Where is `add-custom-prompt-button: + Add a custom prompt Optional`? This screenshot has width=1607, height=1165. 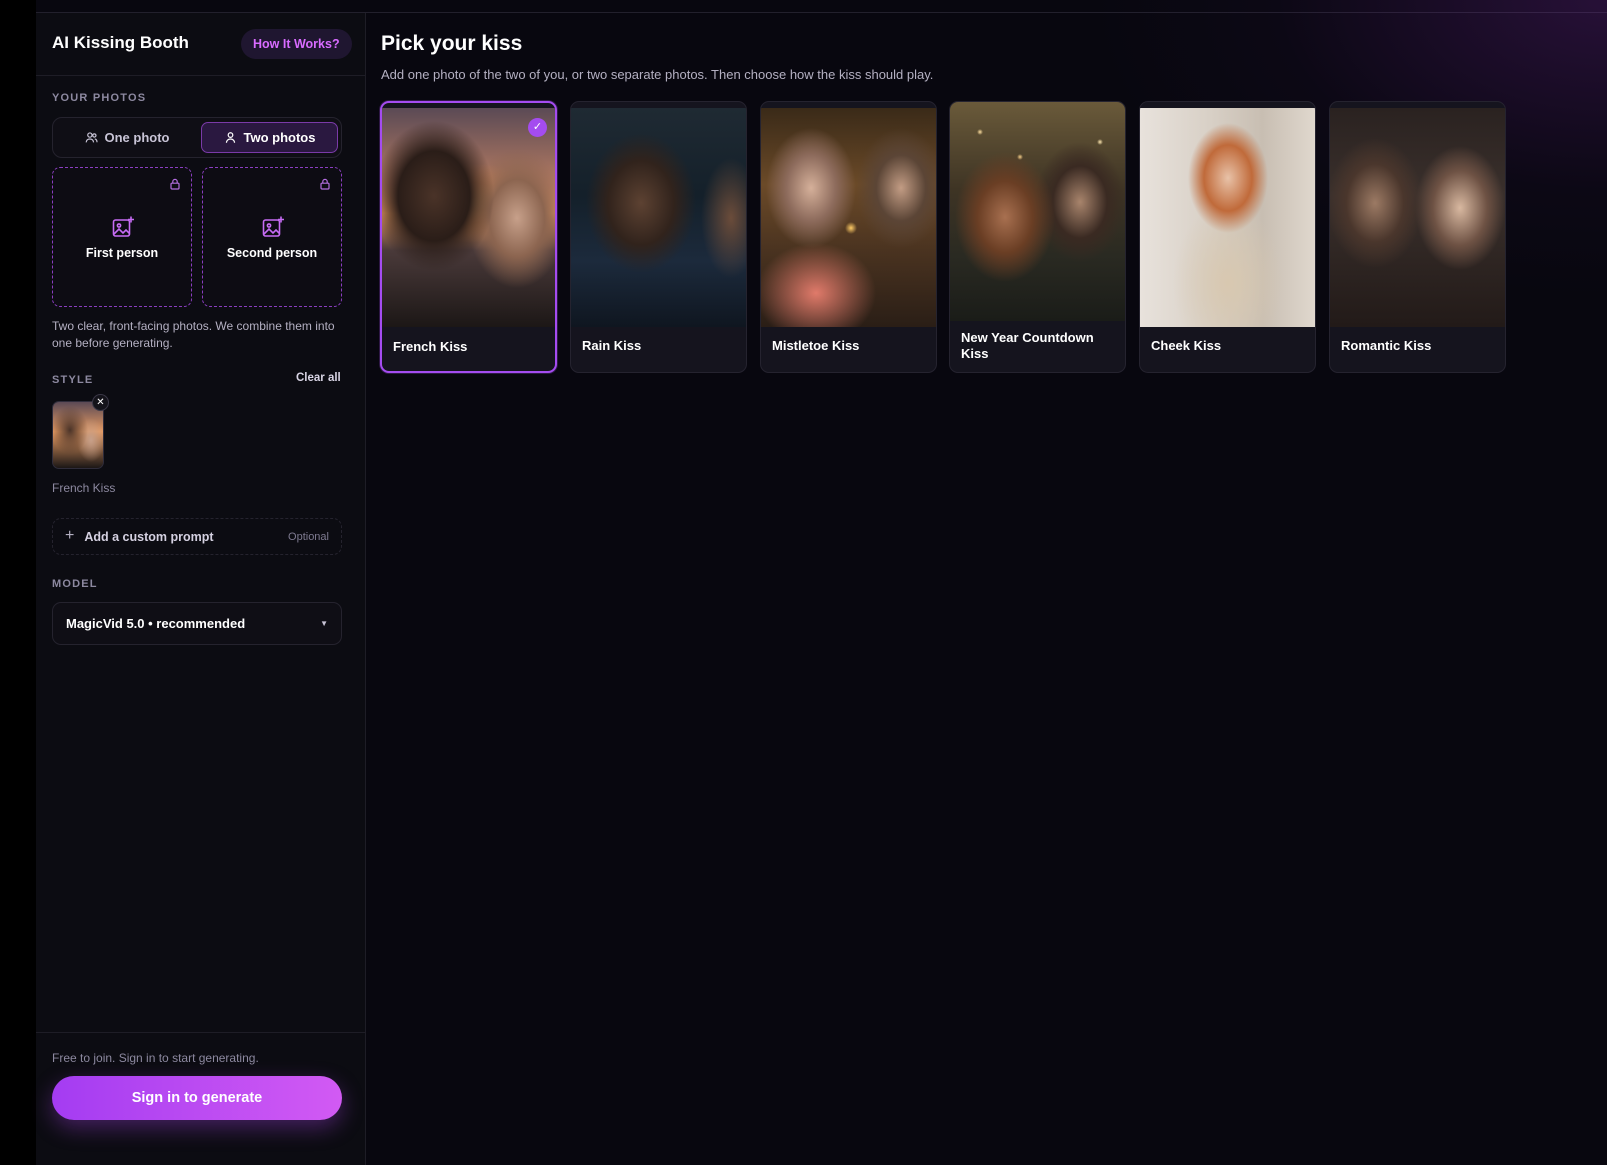
add-custom-prompt-button: + Add a custom prompt Optional is located at coordinates (197, 536).